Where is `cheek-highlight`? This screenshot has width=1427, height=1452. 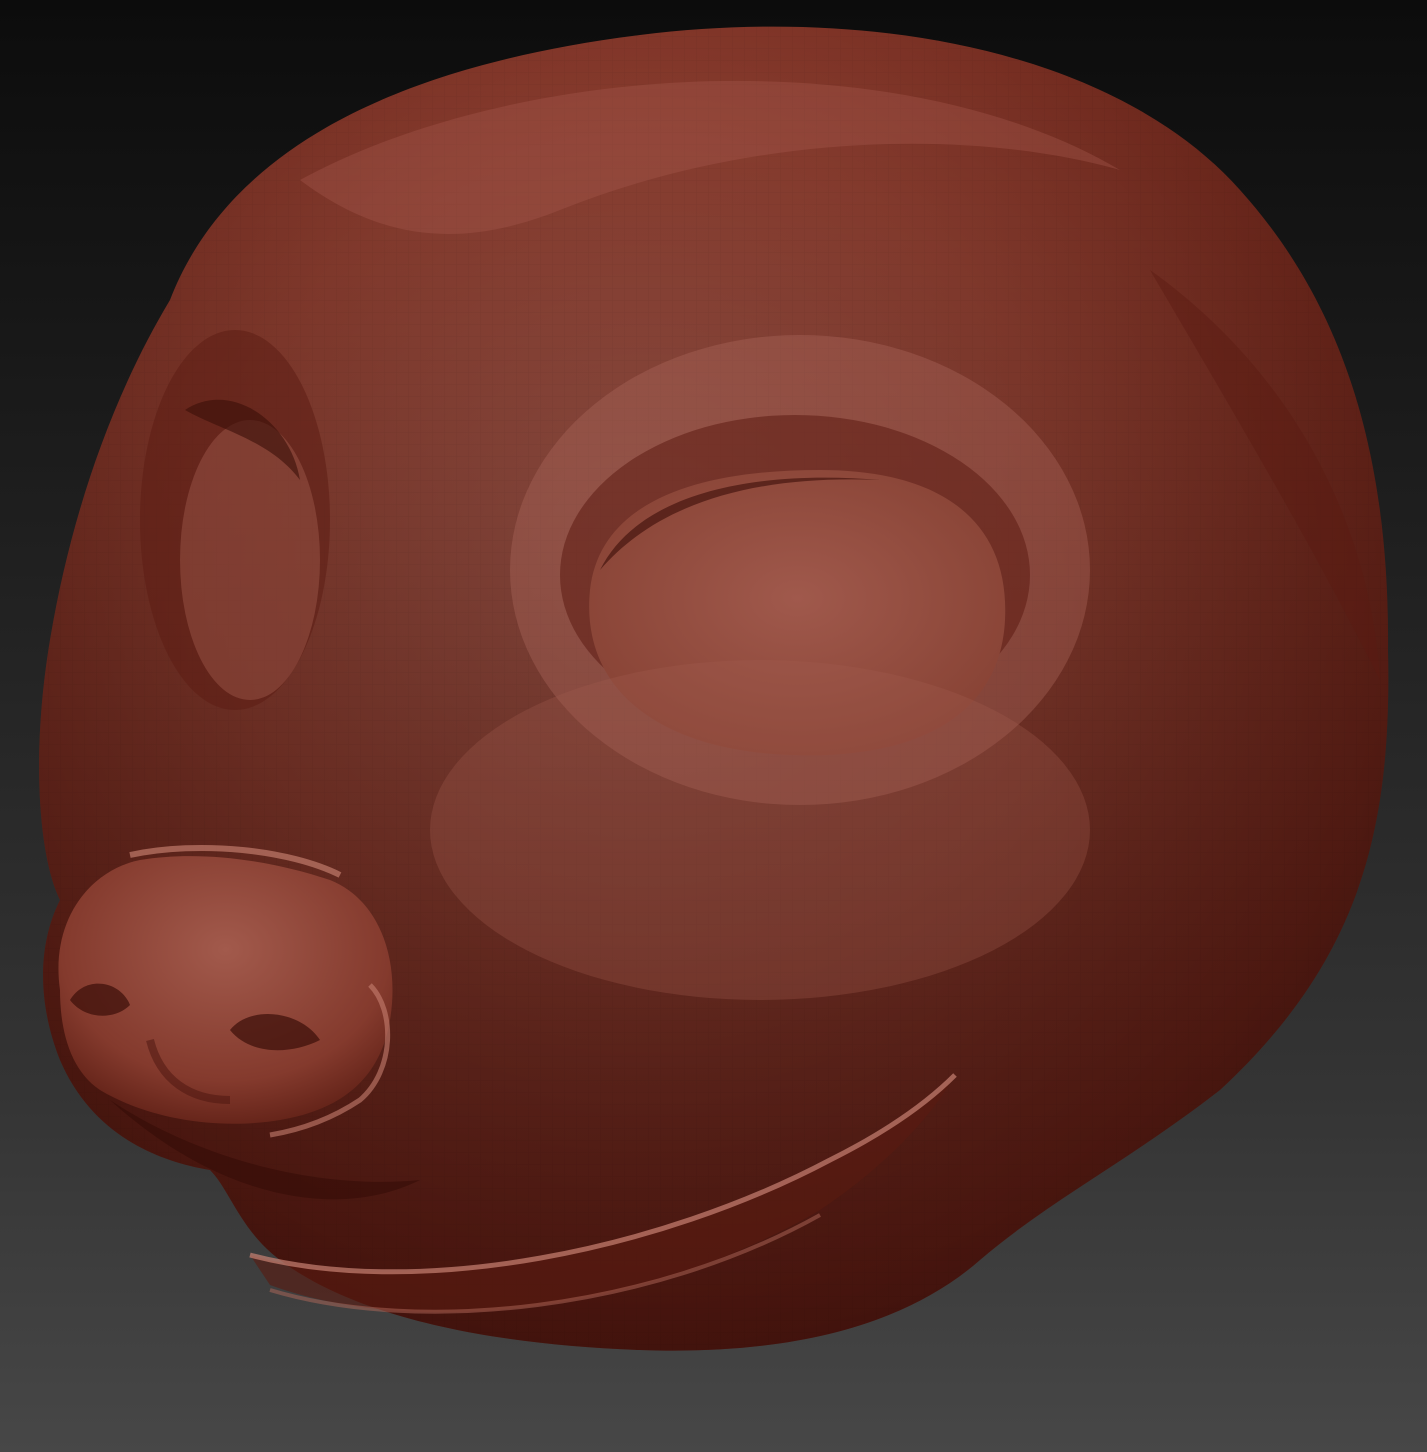
cheek-highlight is located at coordinates (760, 830).